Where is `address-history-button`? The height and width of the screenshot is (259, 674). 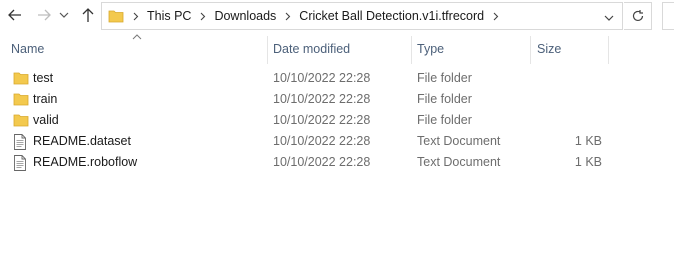
address-history-button is located at coordinates (609, 18).